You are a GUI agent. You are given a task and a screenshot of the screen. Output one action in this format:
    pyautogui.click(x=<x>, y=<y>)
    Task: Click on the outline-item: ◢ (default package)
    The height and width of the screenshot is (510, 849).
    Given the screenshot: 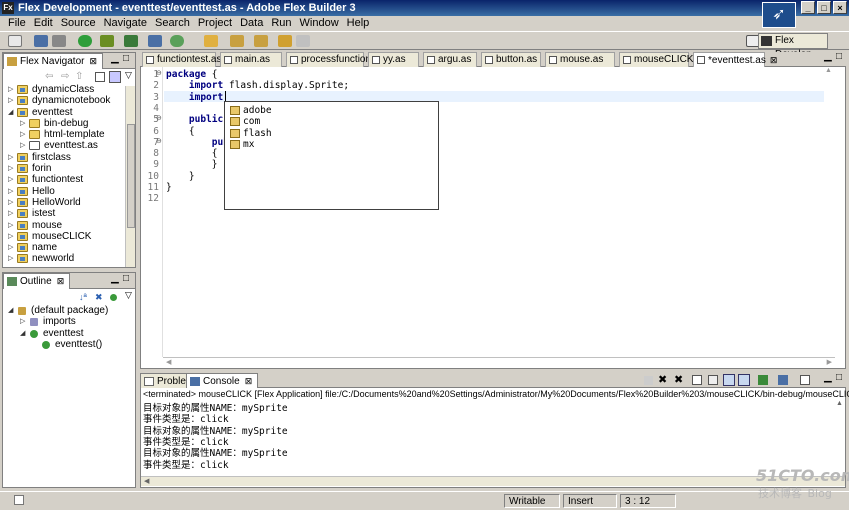 What is the action you would take?
    pyautogui.click(x=70, y=310)
    